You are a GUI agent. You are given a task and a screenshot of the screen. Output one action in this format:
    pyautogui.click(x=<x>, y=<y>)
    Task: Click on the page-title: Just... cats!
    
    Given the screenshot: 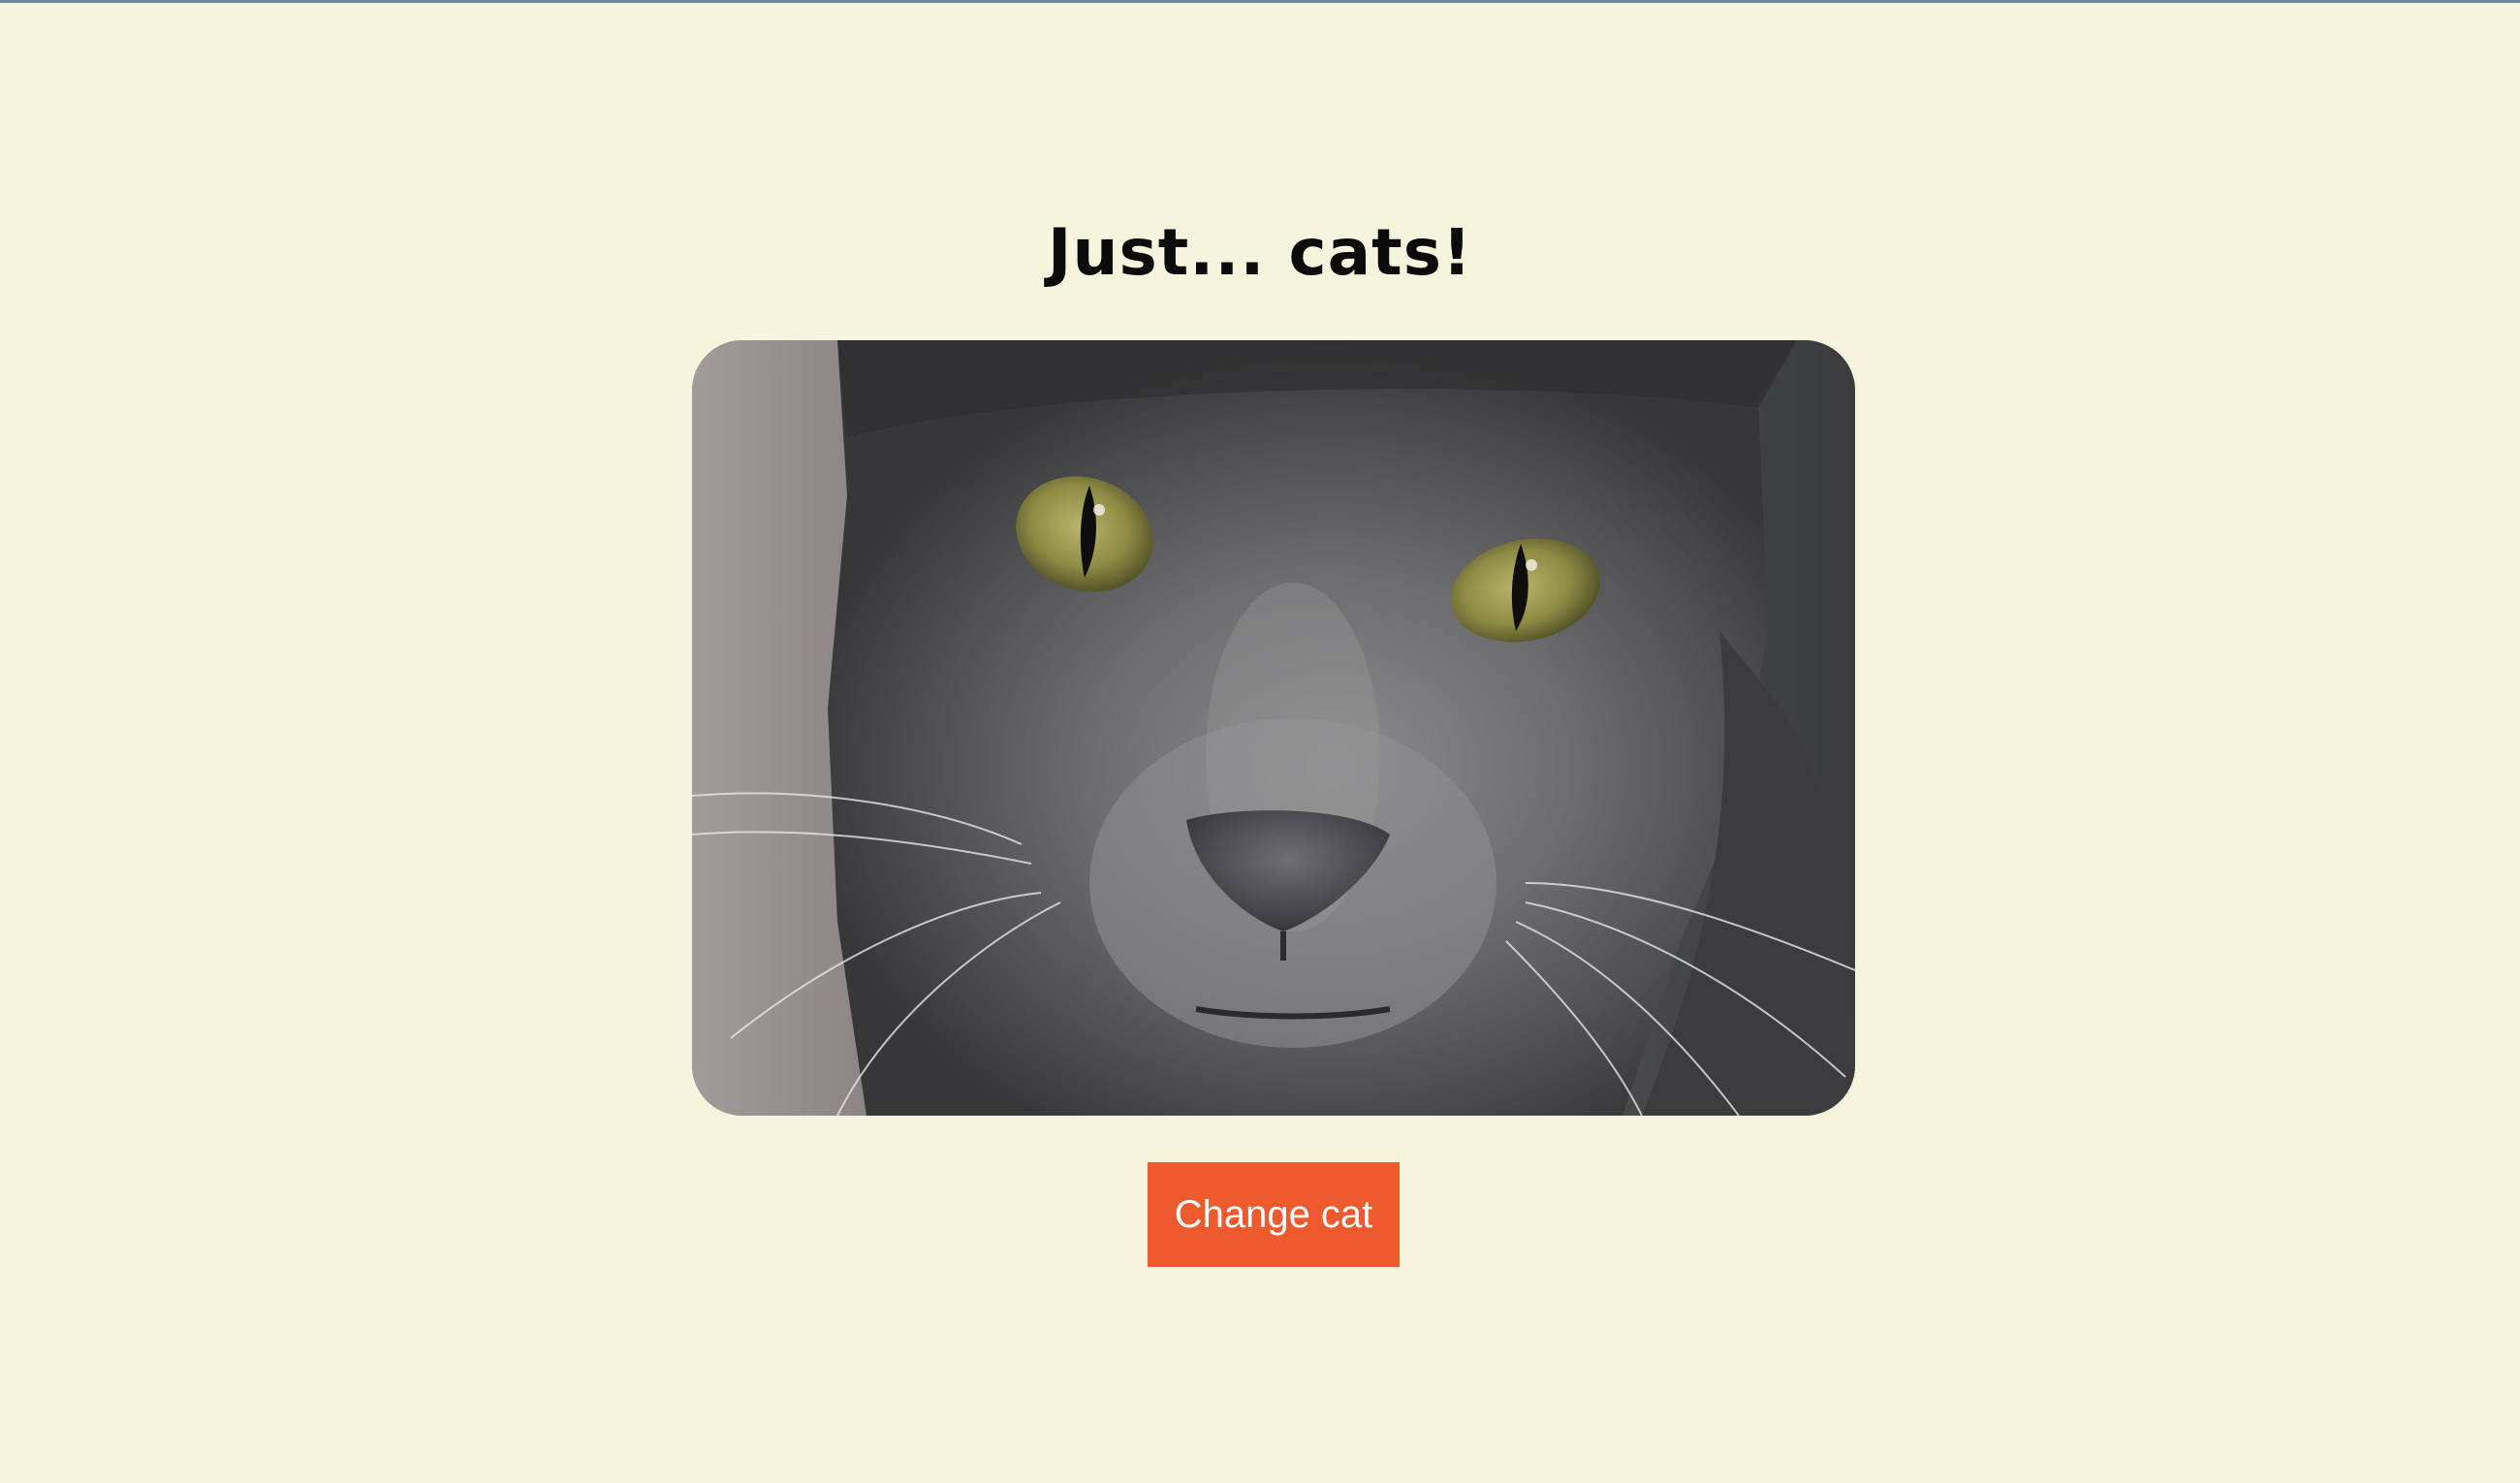 What is the action you would take?
    pyautogui.click(x=1260, y=252)
    